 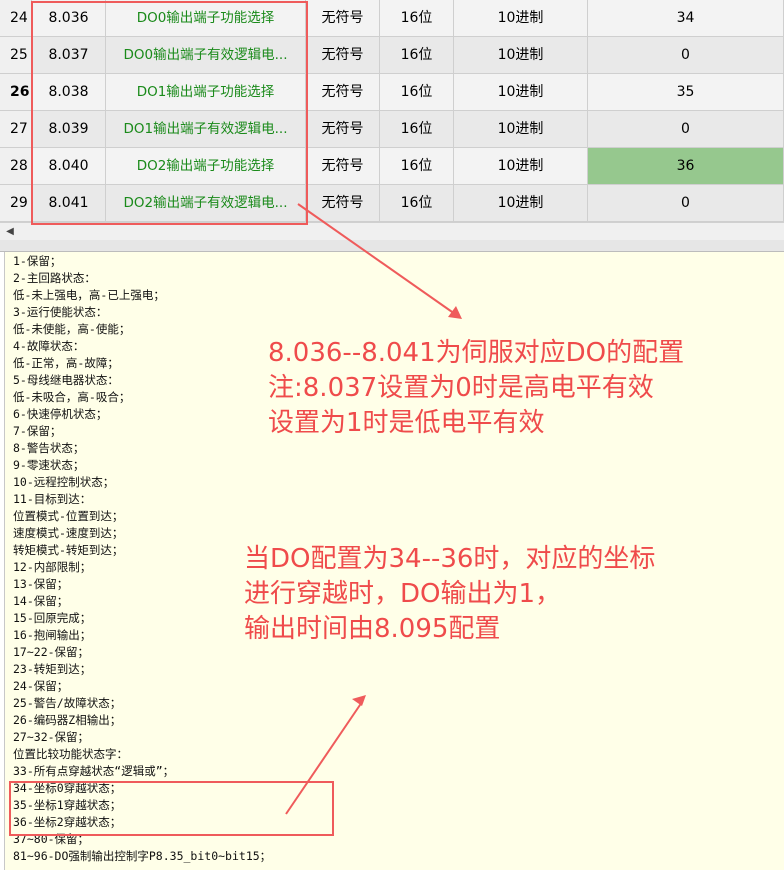 What do you see at coordinates (16, 92) in the screenshot?
I see `row-index: 26` at bounding box center [16, 92].